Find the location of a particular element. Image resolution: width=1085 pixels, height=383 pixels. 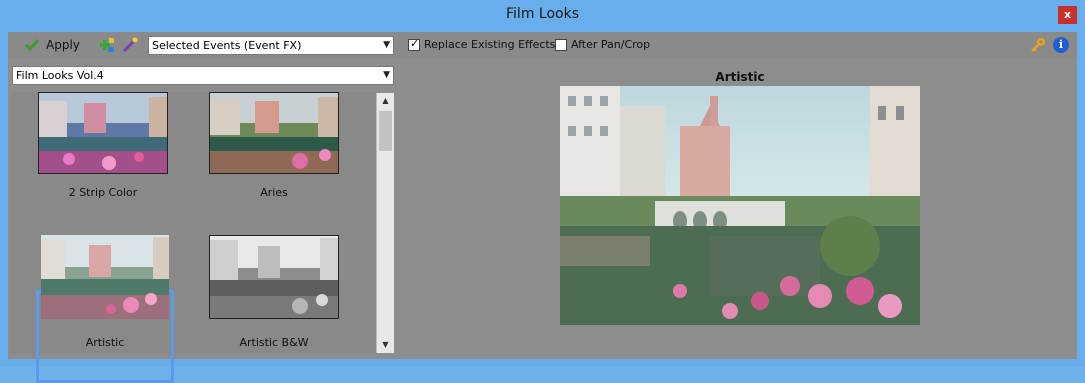

replace-existing-label: Replace Existing Effects is located at coordinates (490, 44).